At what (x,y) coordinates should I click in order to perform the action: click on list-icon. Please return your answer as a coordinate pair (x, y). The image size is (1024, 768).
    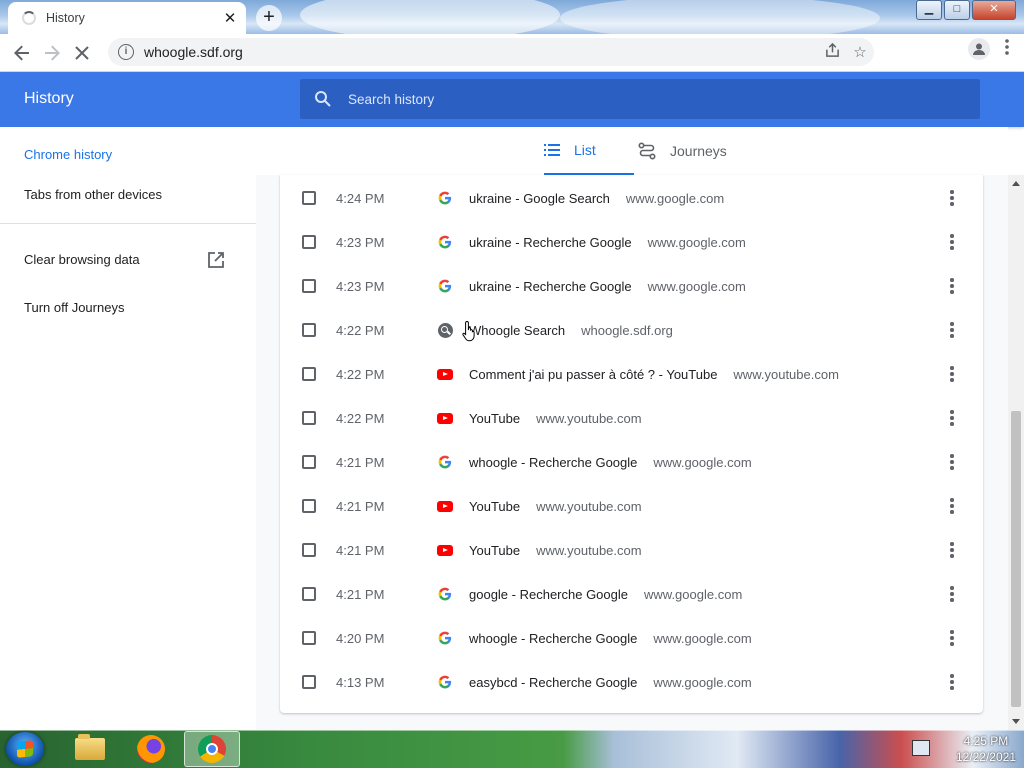
    Looking at the image, I should click on (552, 150).